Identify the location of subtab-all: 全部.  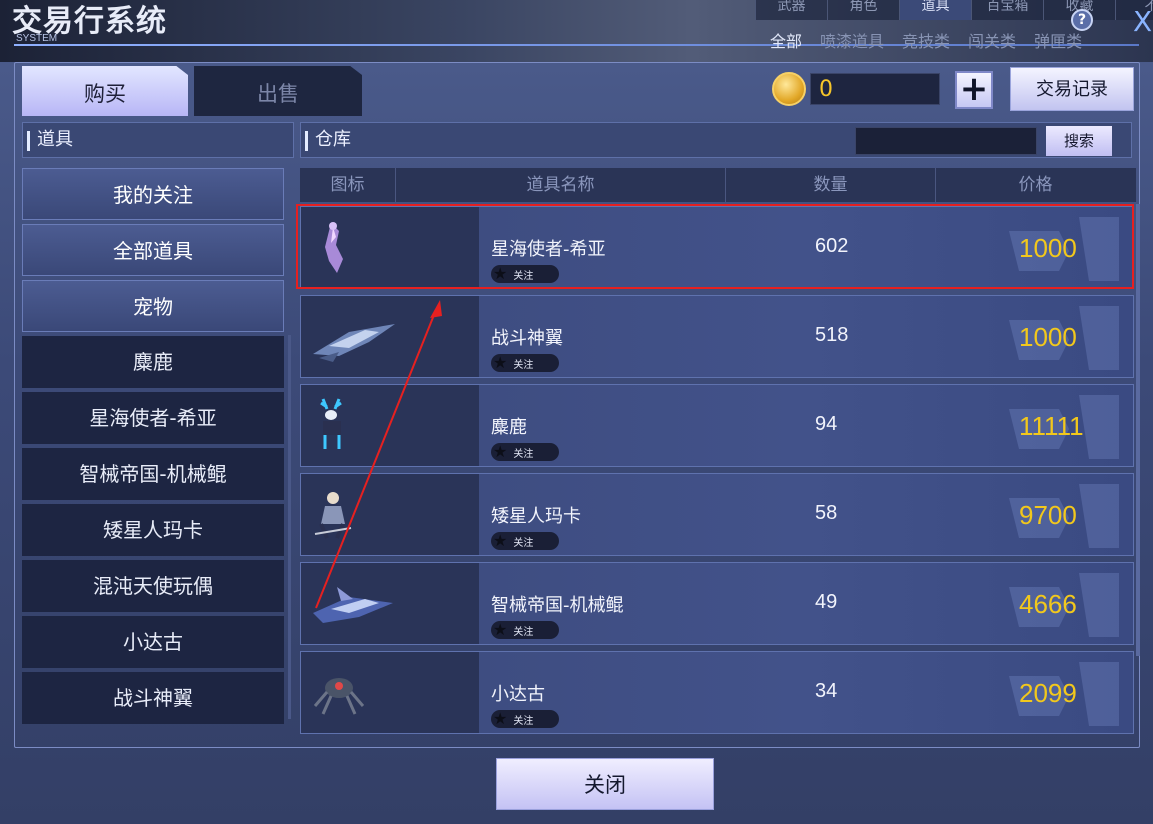
(786, 40).